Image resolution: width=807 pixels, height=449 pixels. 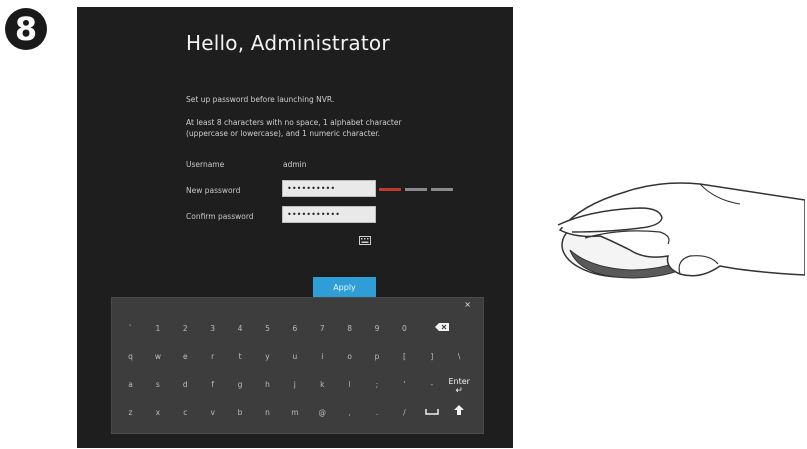 I want to click on key: 4, so click(x=240, y=329).